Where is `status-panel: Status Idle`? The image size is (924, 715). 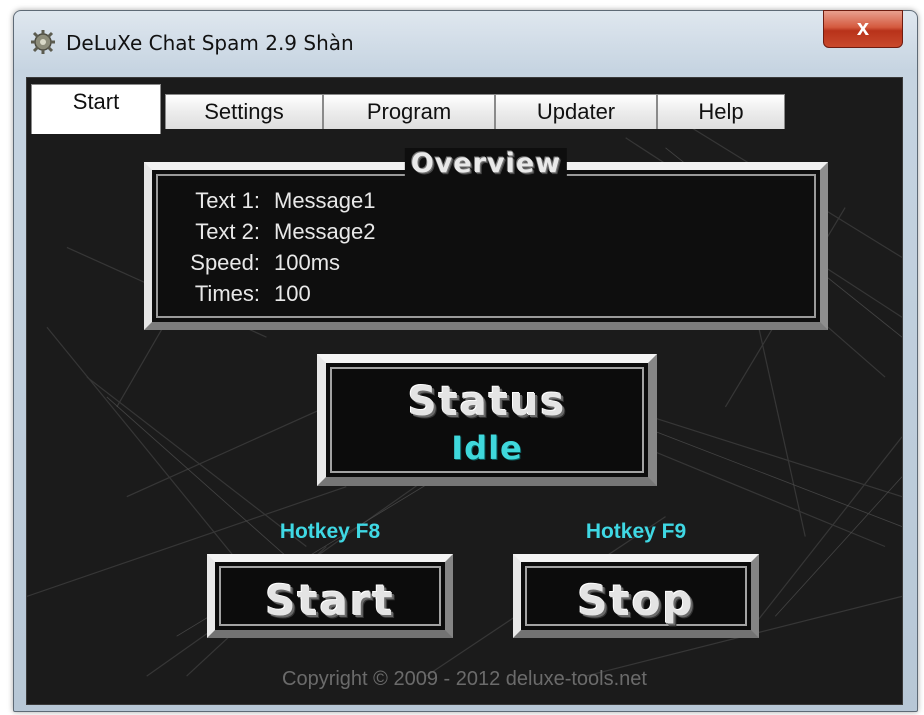
status-panel: Status Idle is located at coordinates (487, 420).